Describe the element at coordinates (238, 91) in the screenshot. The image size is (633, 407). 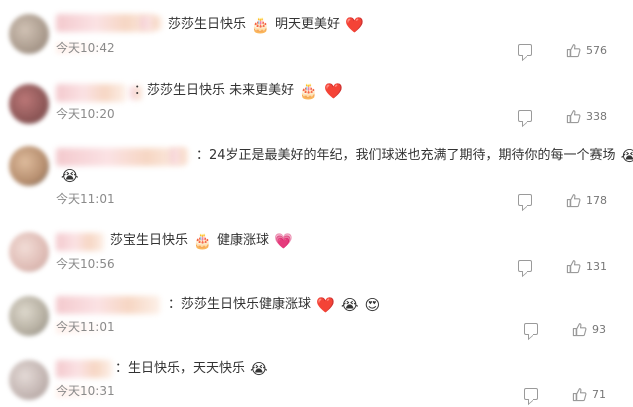
I see `comment-text: ：莎莎生日快乐 未来更美好 🎂 ❤️` at that location.